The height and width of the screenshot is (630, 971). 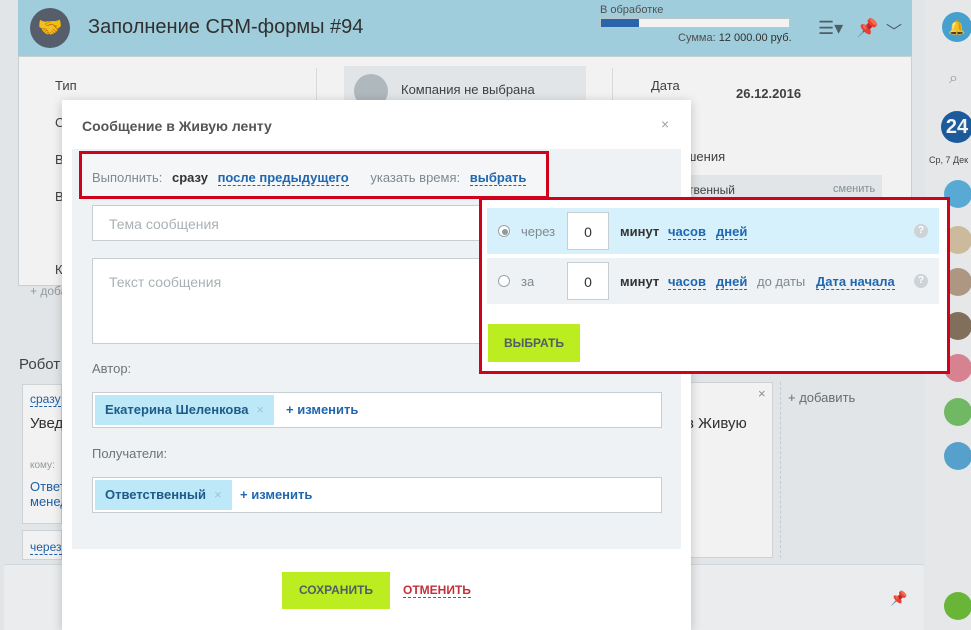 I want to click on cancel-button: ОТМЕНИТЬ, so click(x=437, y=590).